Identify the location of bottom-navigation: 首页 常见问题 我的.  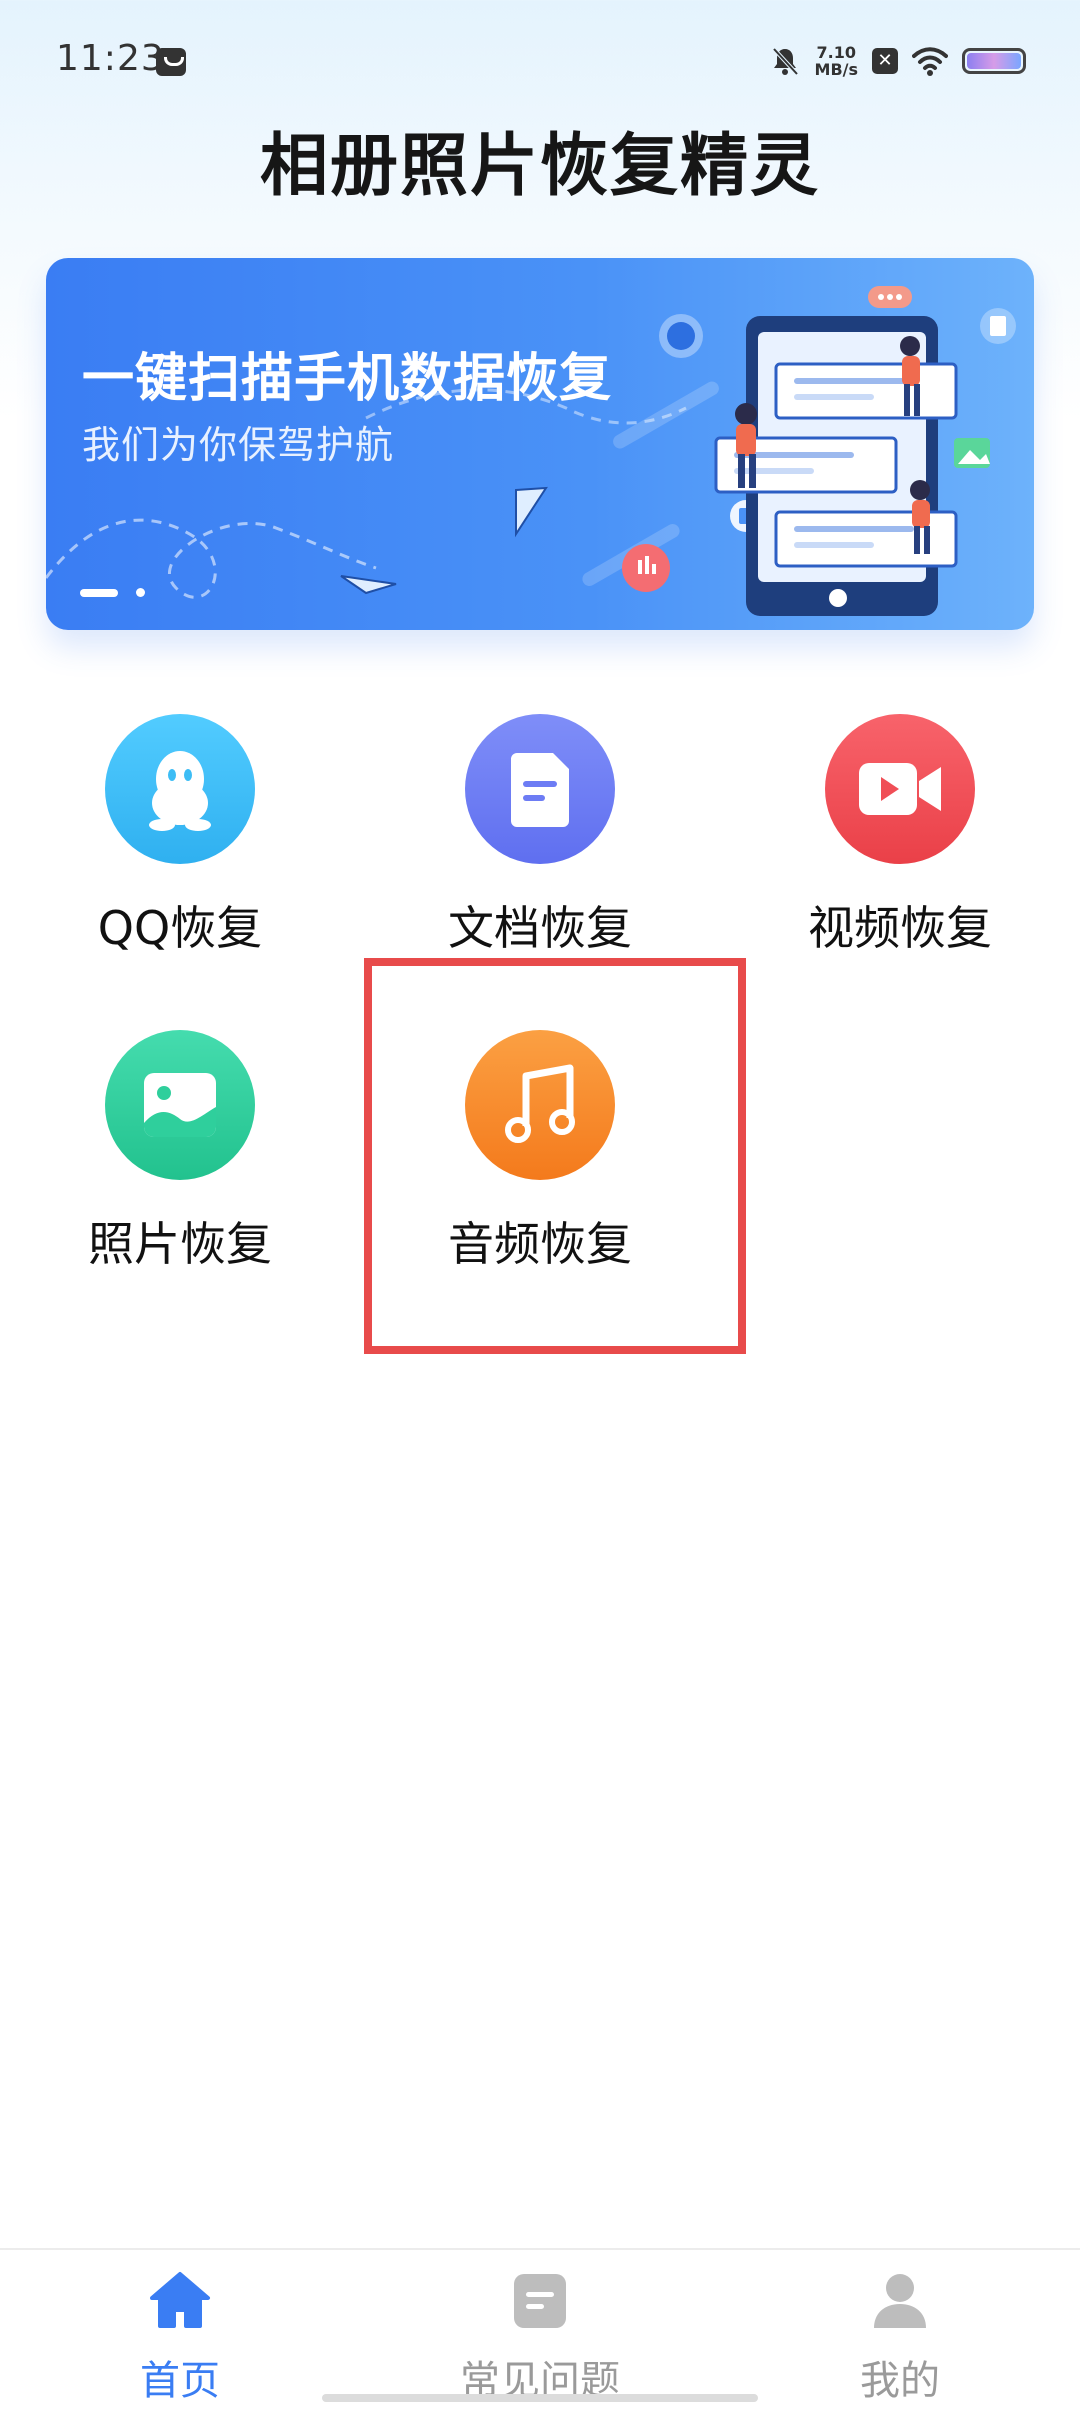
(540, 2329).